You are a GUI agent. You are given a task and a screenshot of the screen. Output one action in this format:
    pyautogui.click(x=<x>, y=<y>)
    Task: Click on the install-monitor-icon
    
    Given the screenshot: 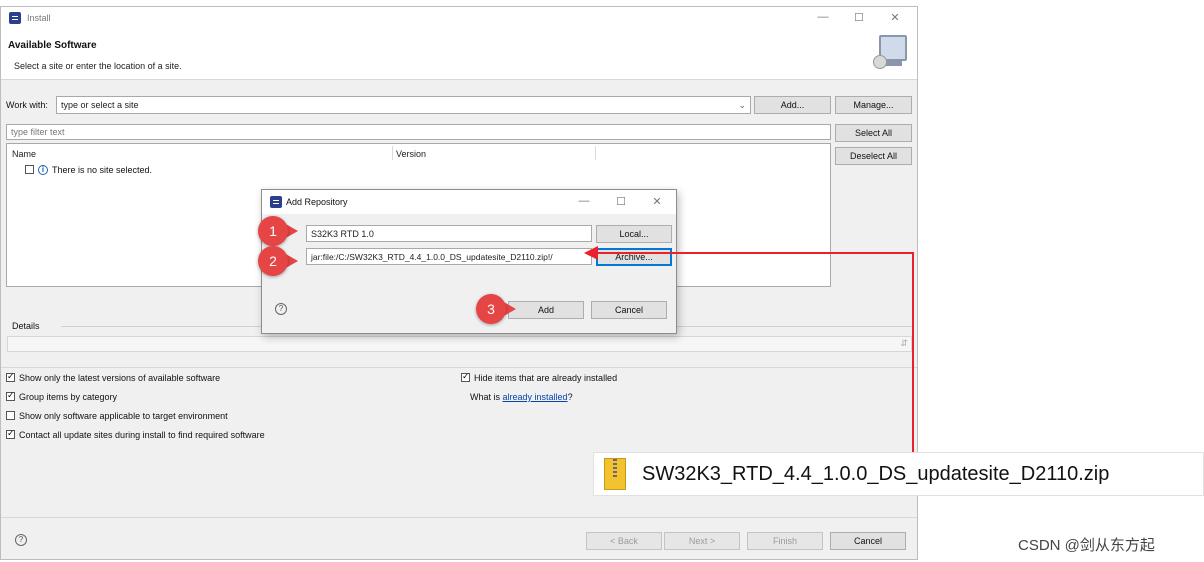 What is the action you would take?
    pyautogui.click(x=891, y=55)
    